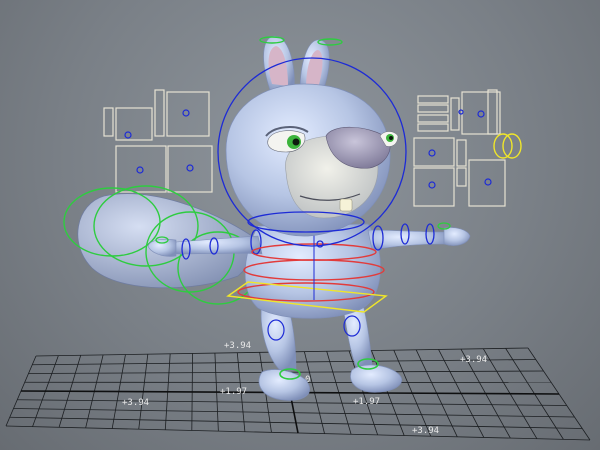 This screenshot has width=600, height=450. I want to click on picker-btn-r1, so click(433, 99).